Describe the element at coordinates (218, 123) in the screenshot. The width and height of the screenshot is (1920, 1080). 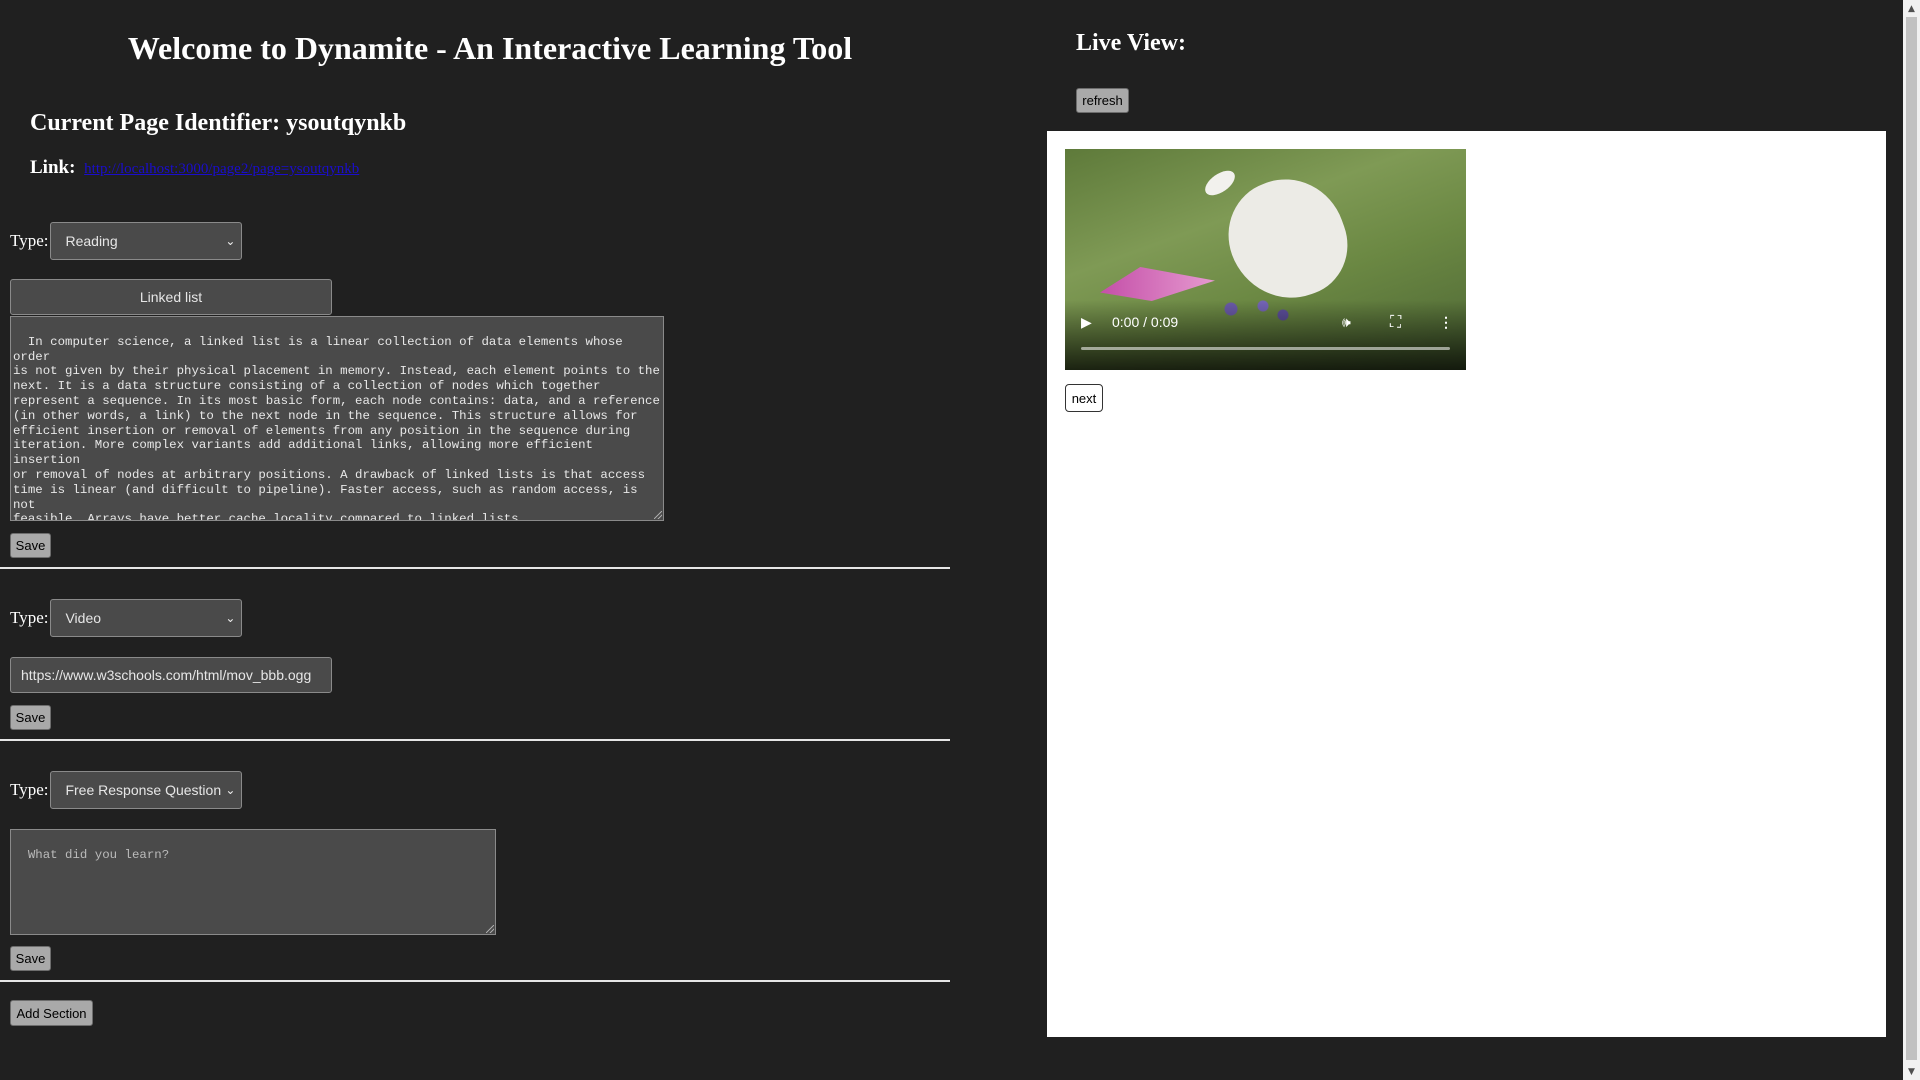
I see `page-identifier: Current Page Identifier: ysoutqynkb` at that location.